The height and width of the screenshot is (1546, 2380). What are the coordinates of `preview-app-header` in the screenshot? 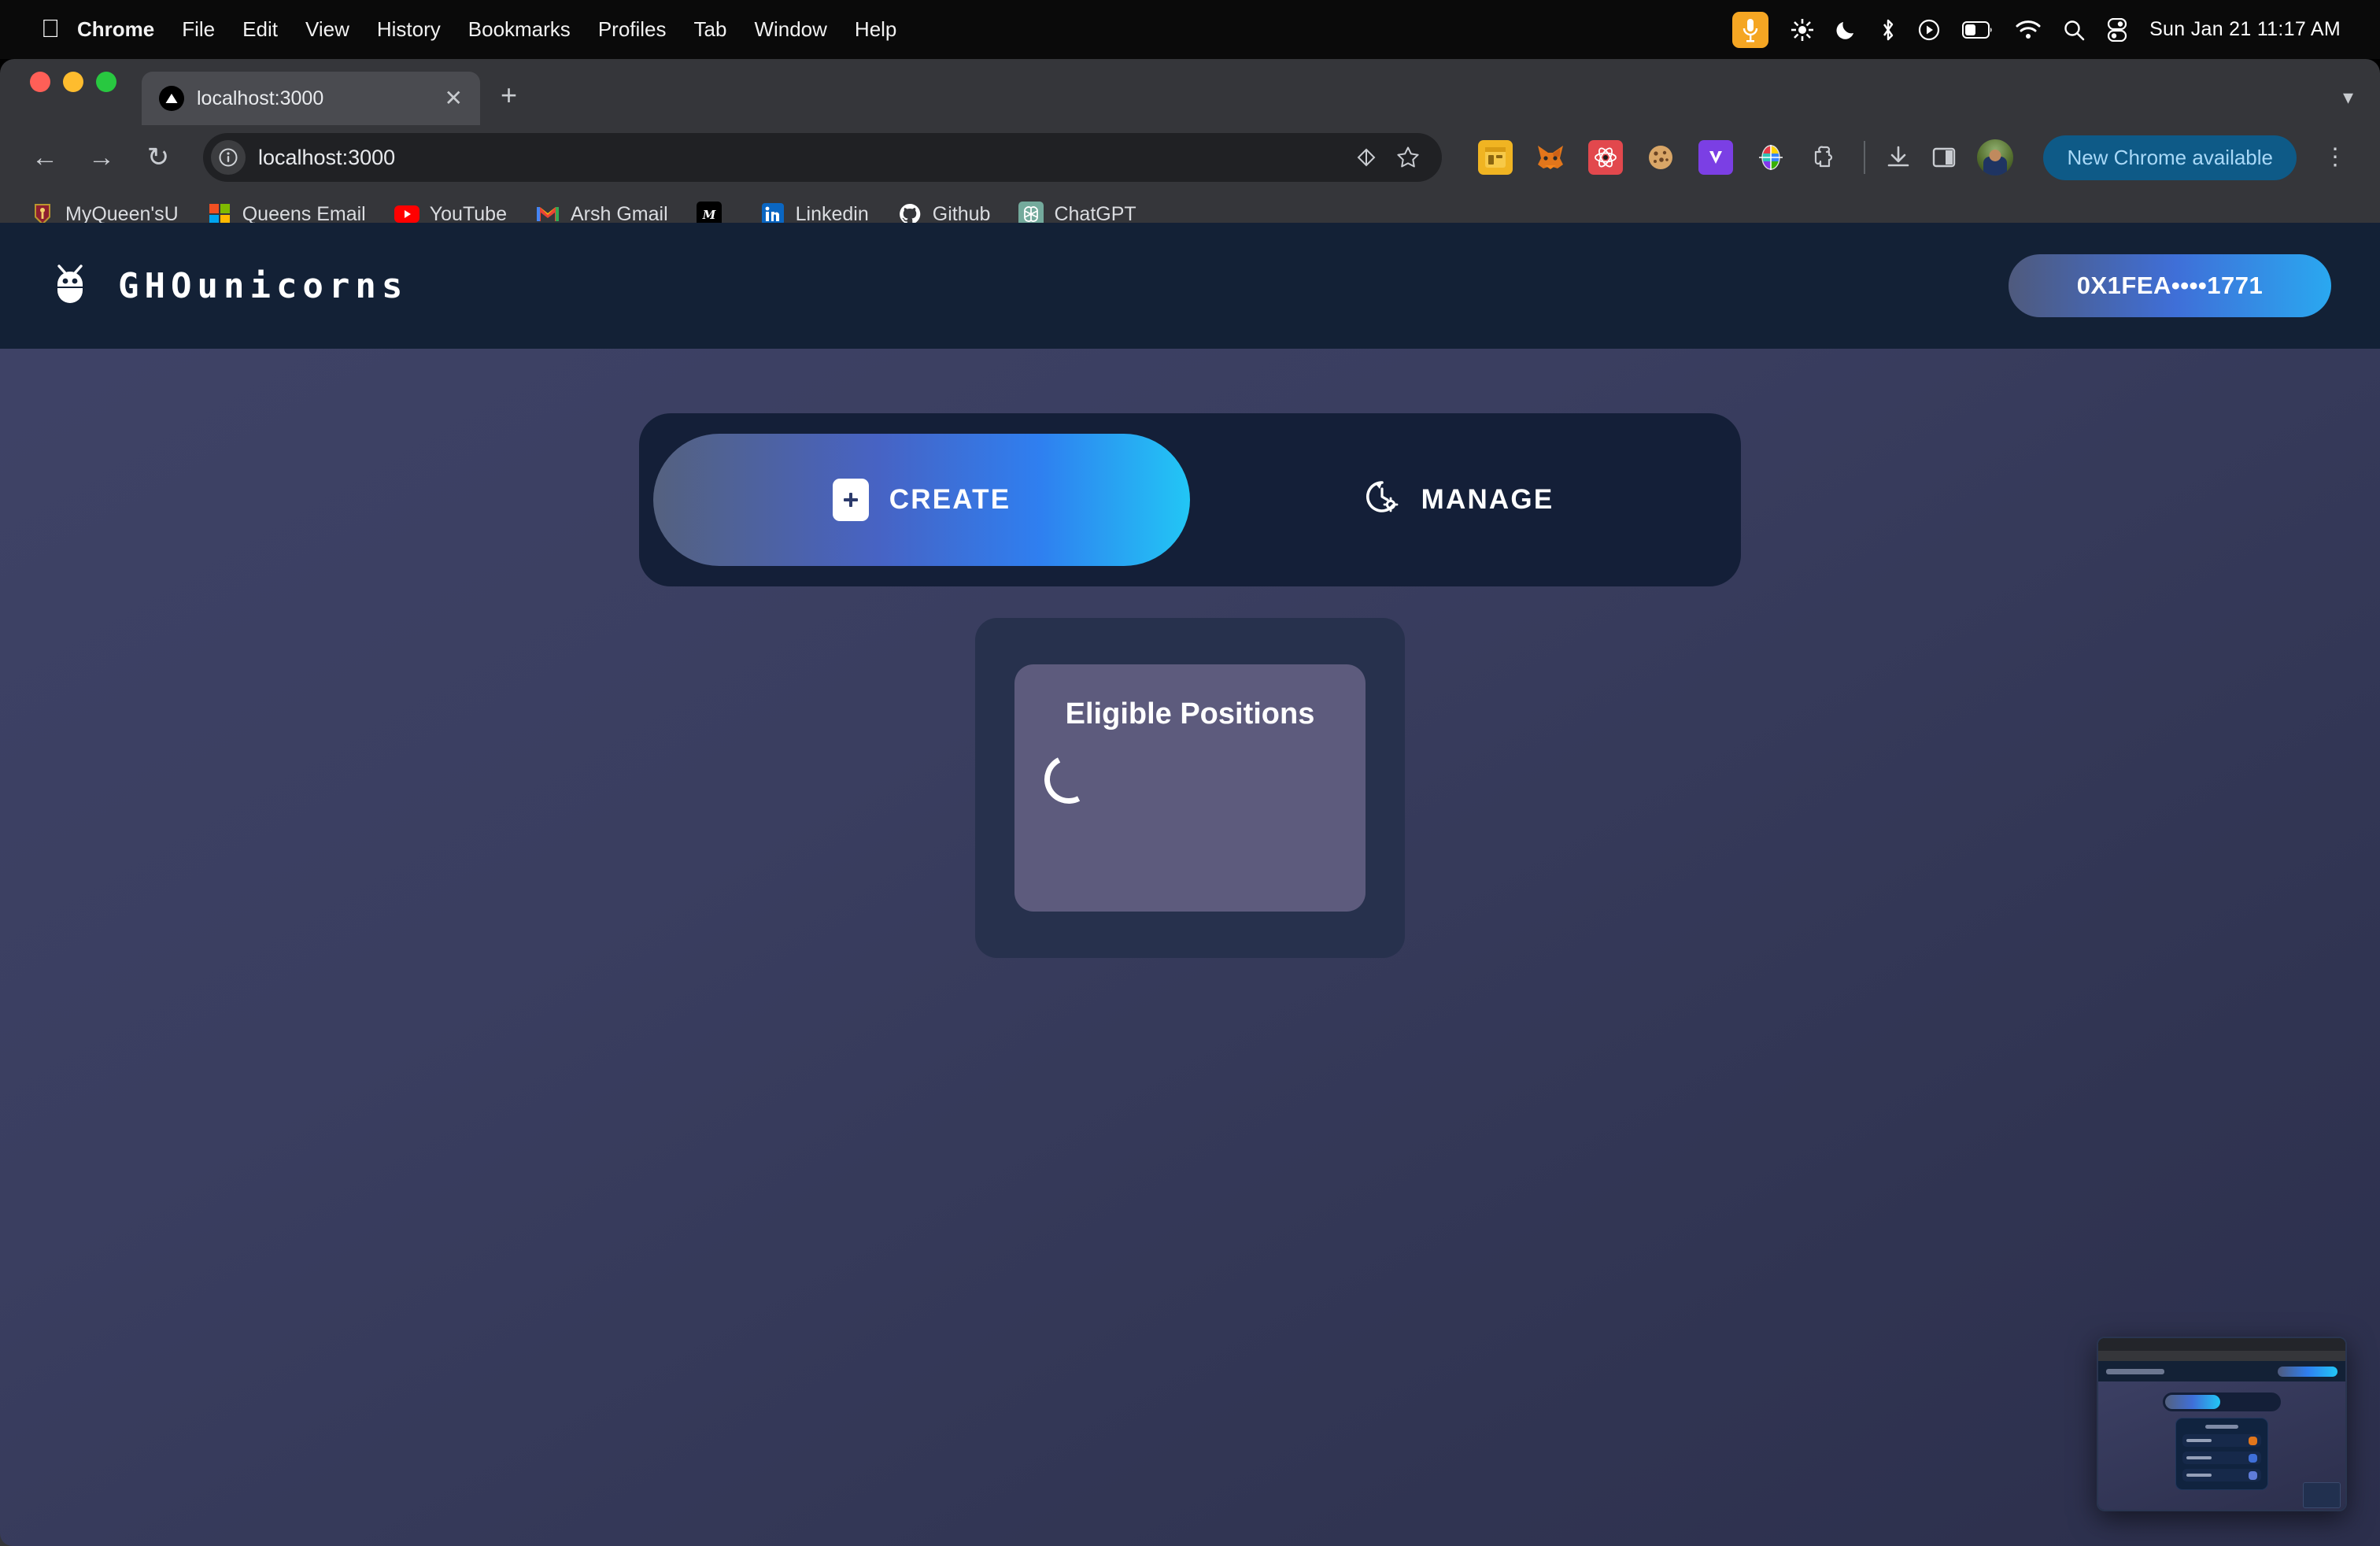 It's located at (2221, 1371).